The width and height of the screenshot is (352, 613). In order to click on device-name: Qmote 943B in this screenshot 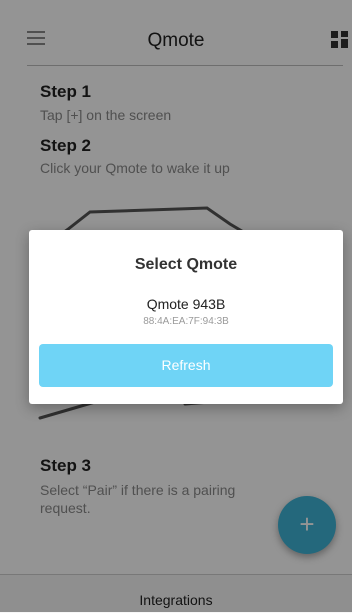, I will do `click(186, 304)`.